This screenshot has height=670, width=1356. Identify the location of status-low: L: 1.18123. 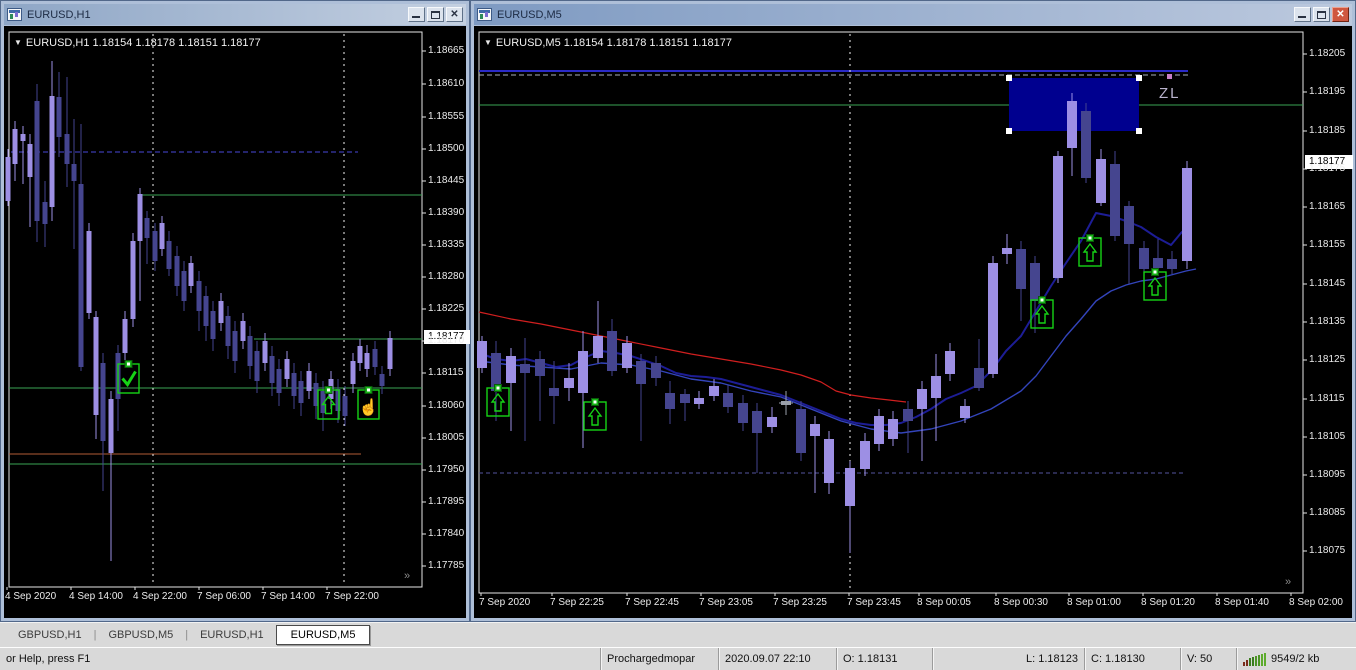
(1008, 659).